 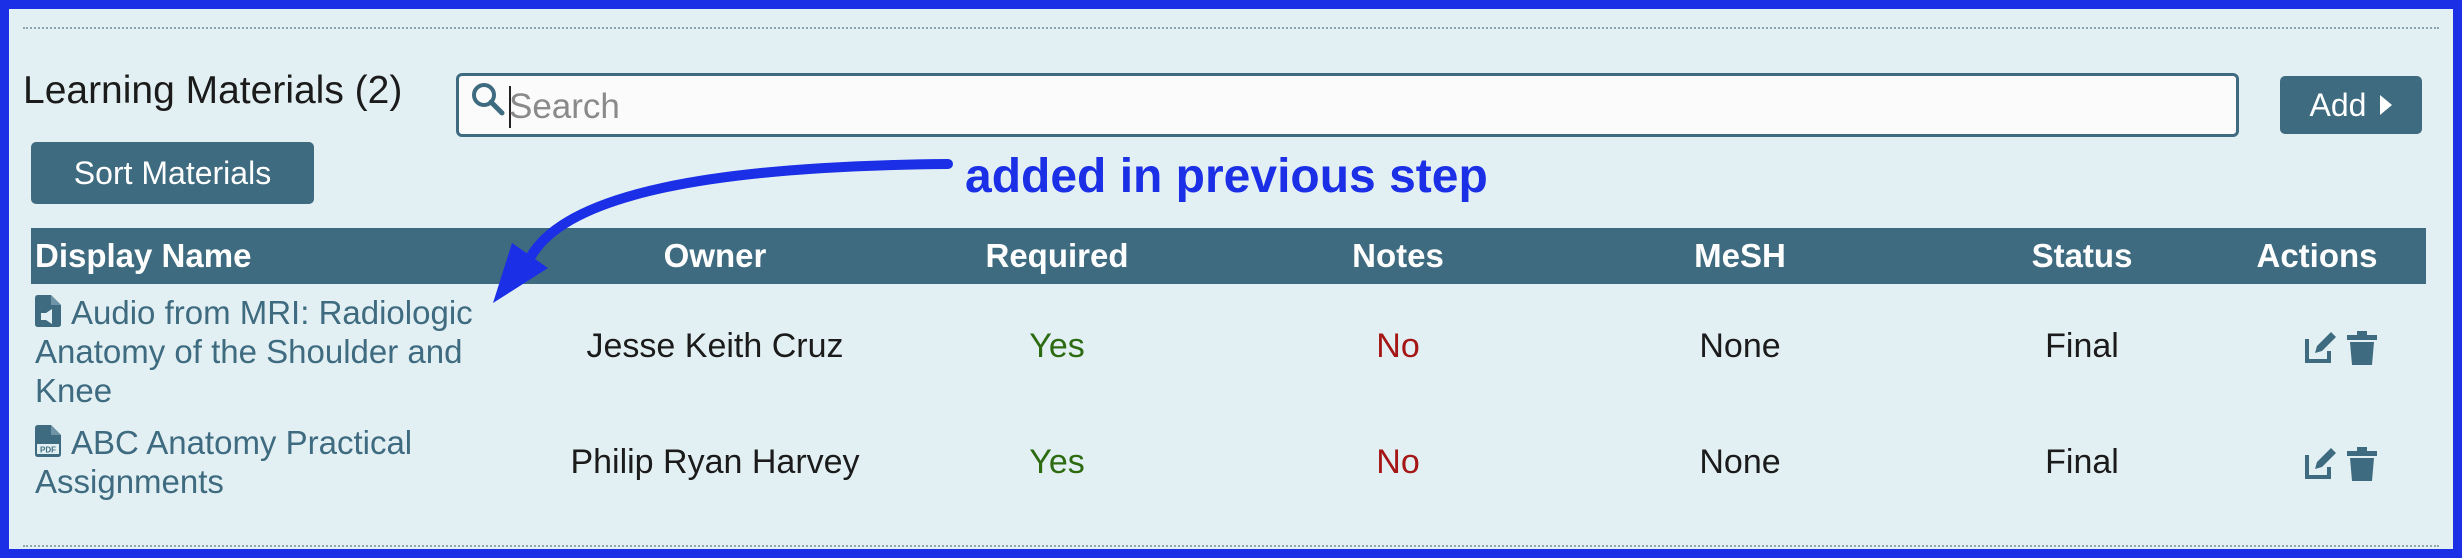 What do you see at coordinates (2338, 104) in the screenshot?
I see `add-button-label: Add` at bounding box center [2338, 104].